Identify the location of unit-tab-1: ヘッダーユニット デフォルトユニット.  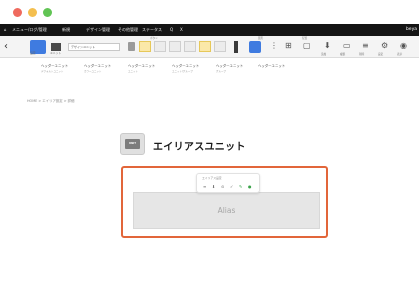
(54, 68).